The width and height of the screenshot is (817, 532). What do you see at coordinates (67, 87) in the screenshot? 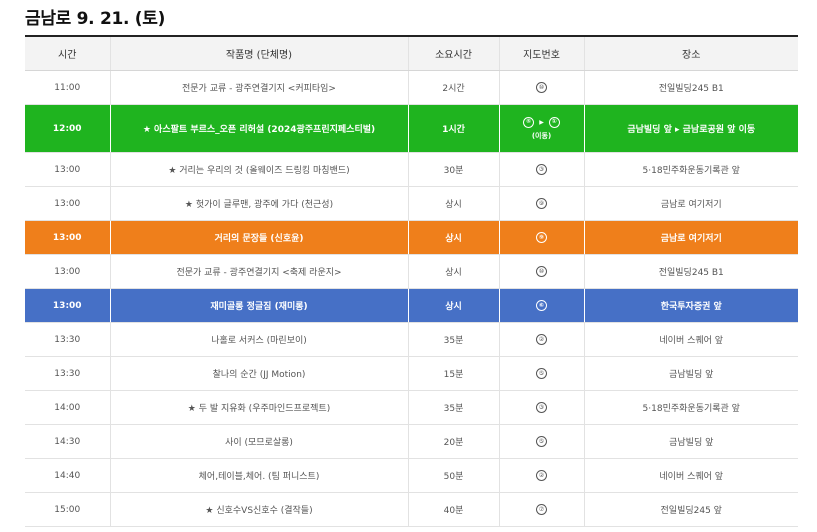
I see `cell-time: 11:00` at bounding box center [67, 87].